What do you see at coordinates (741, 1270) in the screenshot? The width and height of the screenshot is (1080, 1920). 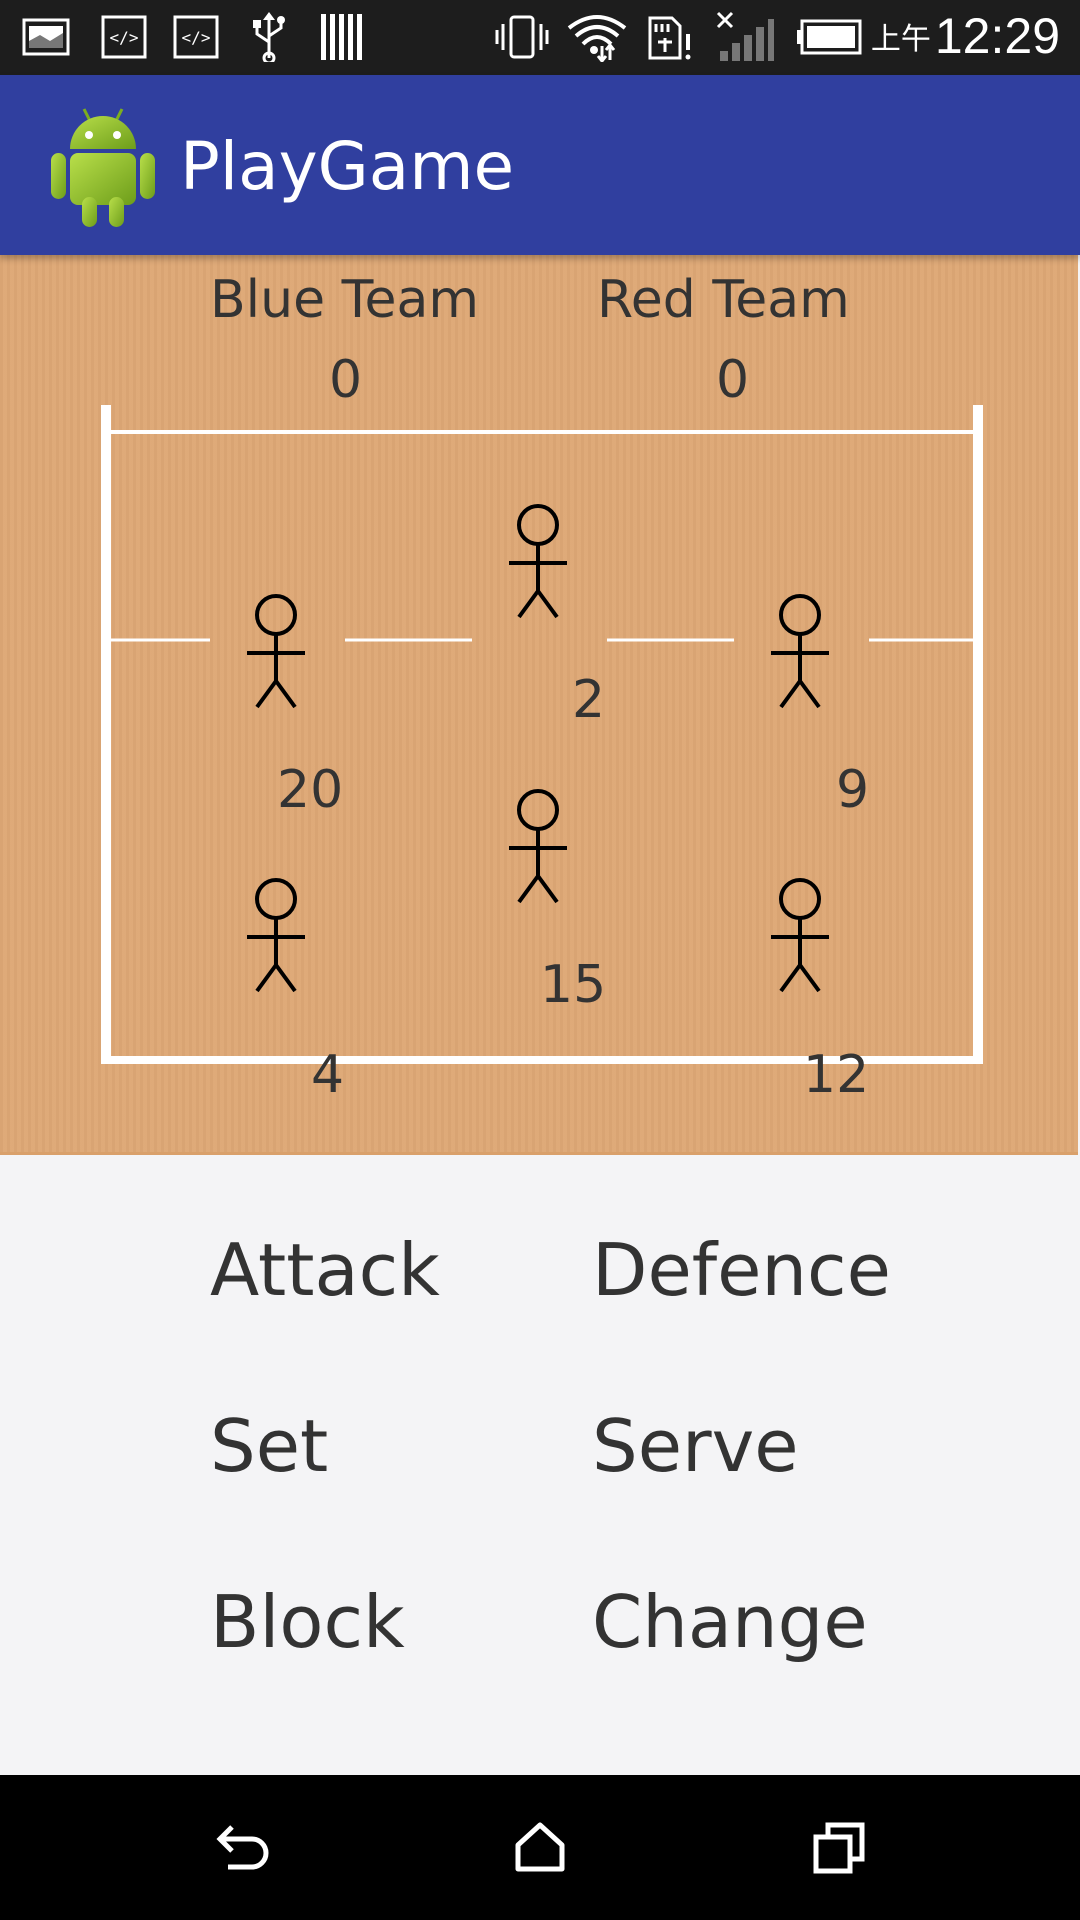 I see `defence-button: Defence` at bounding box center [741, 1270].